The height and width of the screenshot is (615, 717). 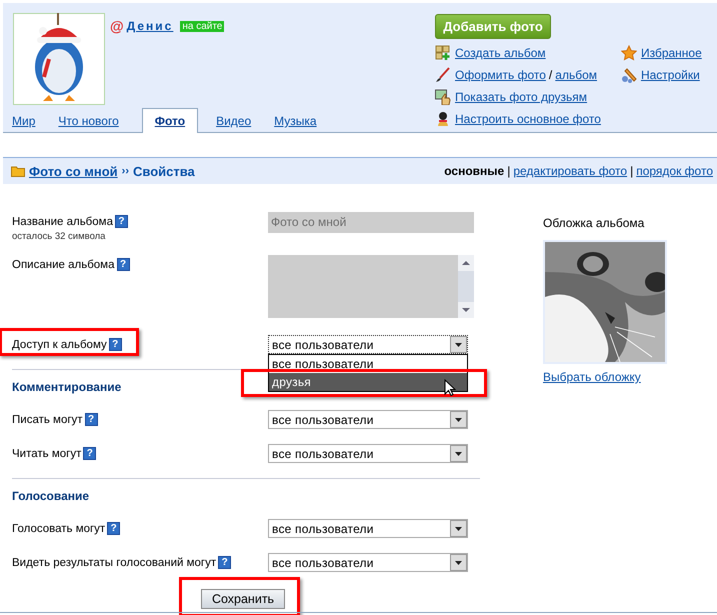 I want to click on dropdown-option: все пользователи, so click(x=368, y=364).